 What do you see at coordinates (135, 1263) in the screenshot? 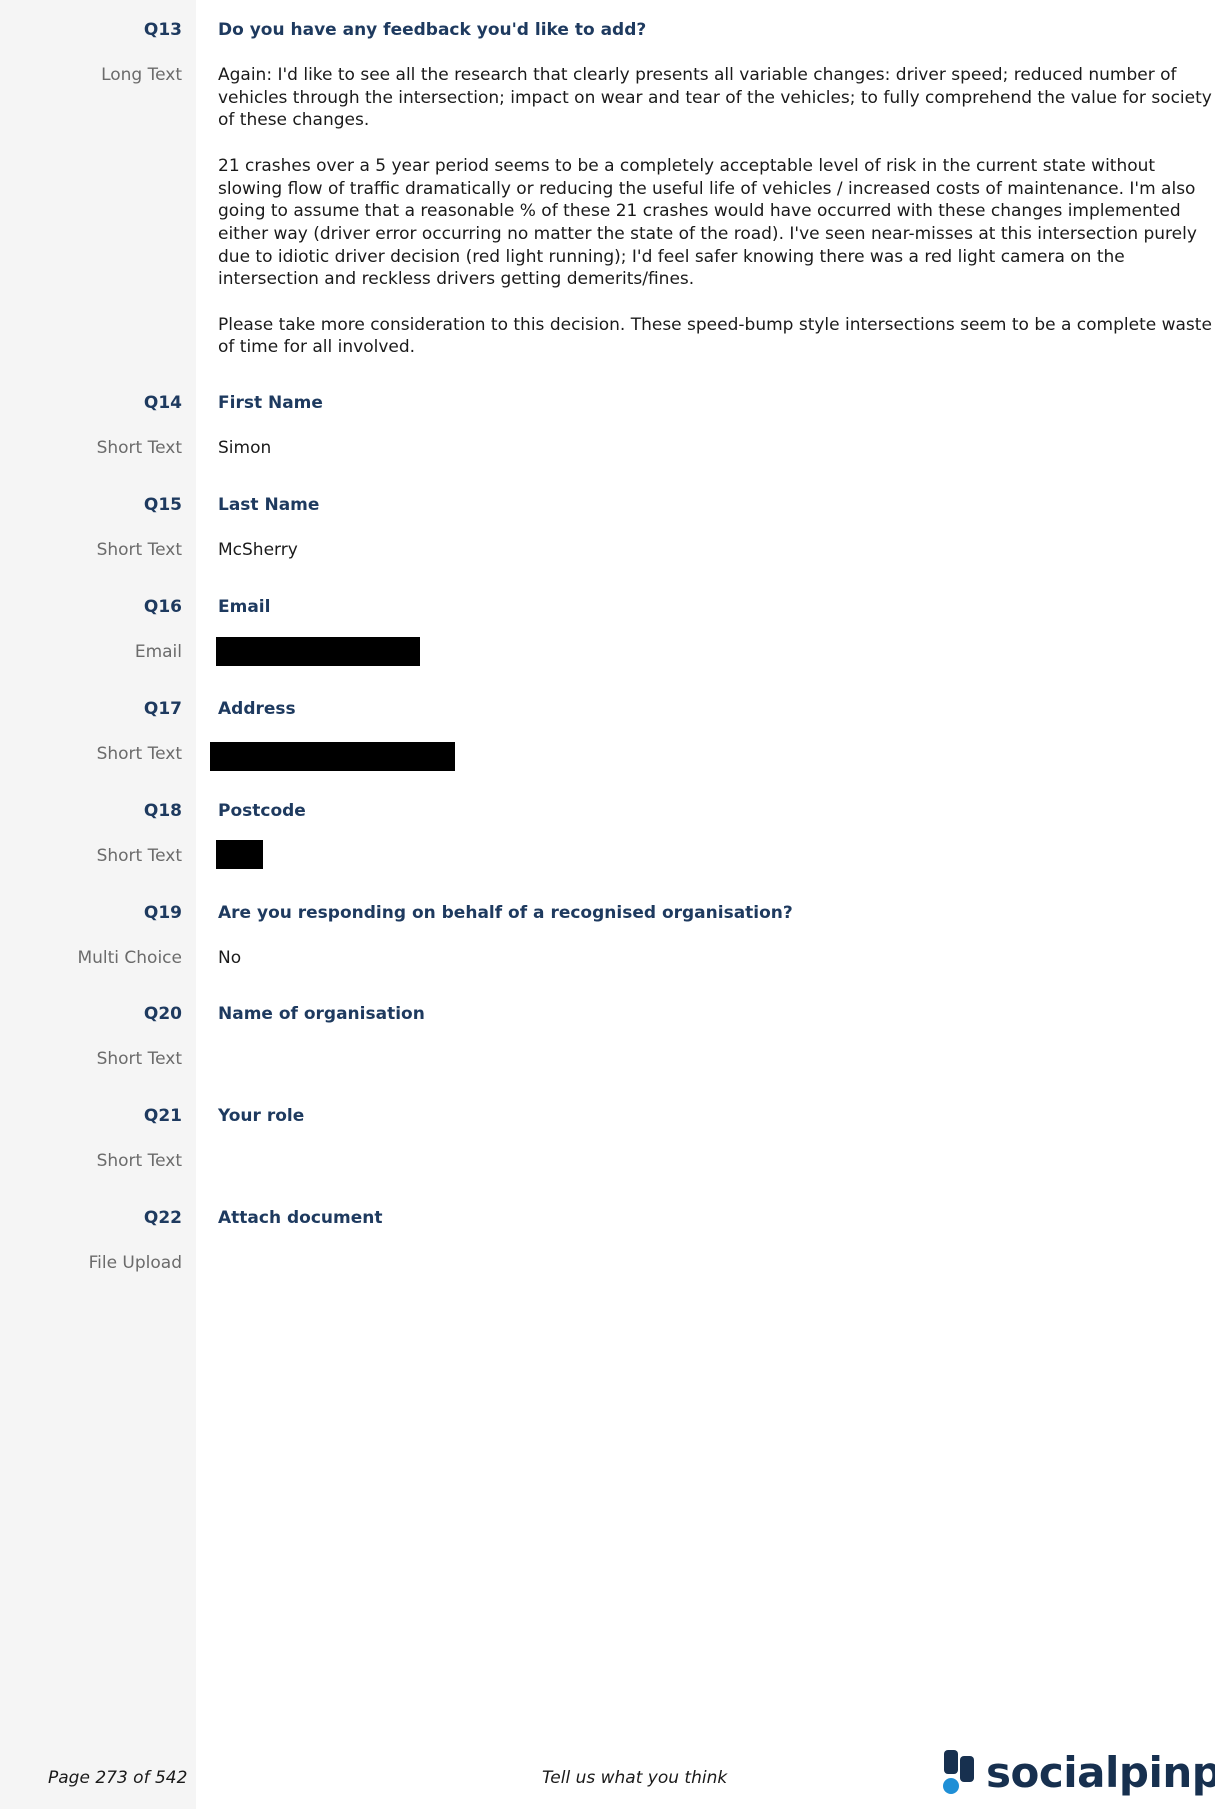
I see `question-type: File Upload` at bounding box center [135, 1263].